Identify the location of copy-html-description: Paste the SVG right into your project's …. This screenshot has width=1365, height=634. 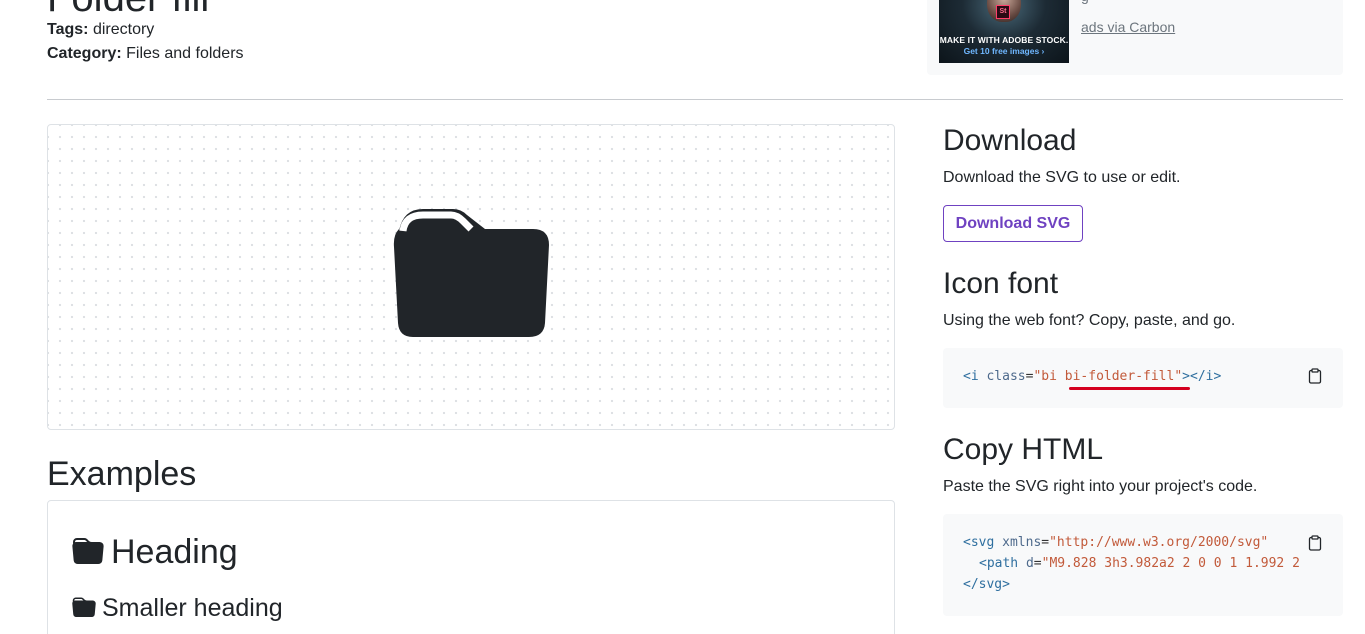
(1100, 486).